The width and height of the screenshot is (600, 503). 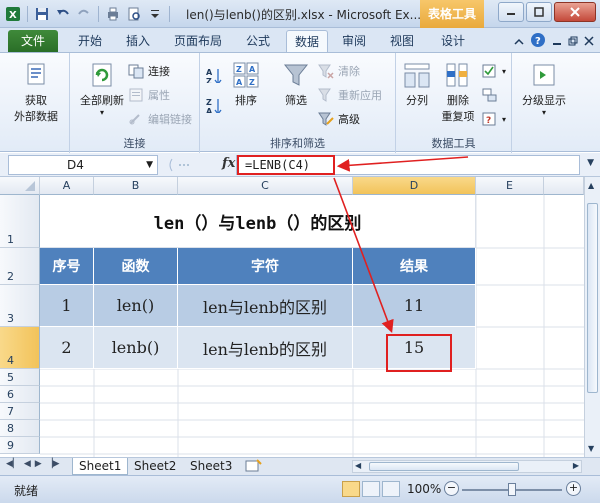 I want to click on tab-home: 开始, so click(x=90, y=41).